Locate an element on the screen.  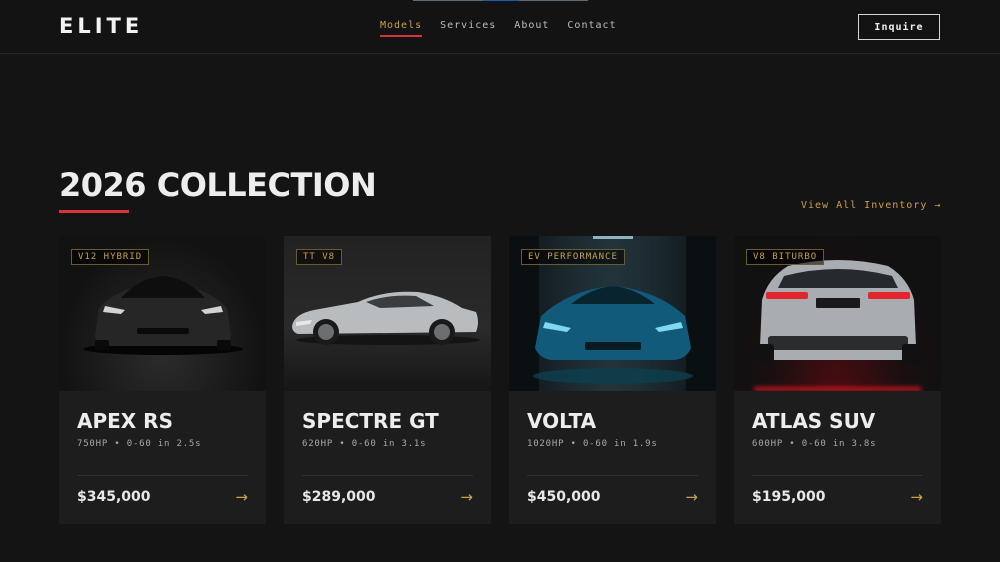
car-image-spectre-gt: TT V8 is located at coordinates (387, 313).